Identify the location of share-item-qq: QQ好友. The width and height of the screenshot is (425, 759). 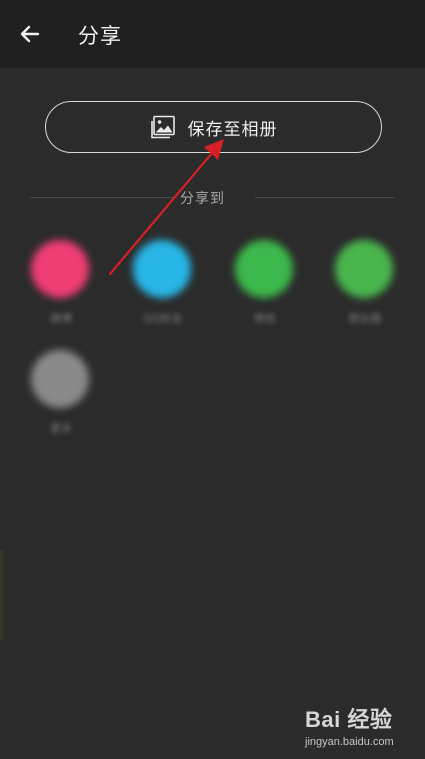
(163, 290).